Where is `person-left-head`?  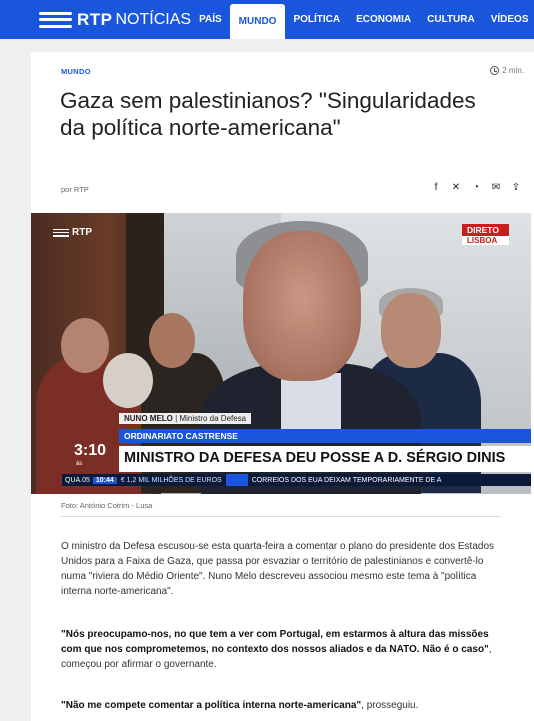
person-left-head is located at coordinates (85, 345).